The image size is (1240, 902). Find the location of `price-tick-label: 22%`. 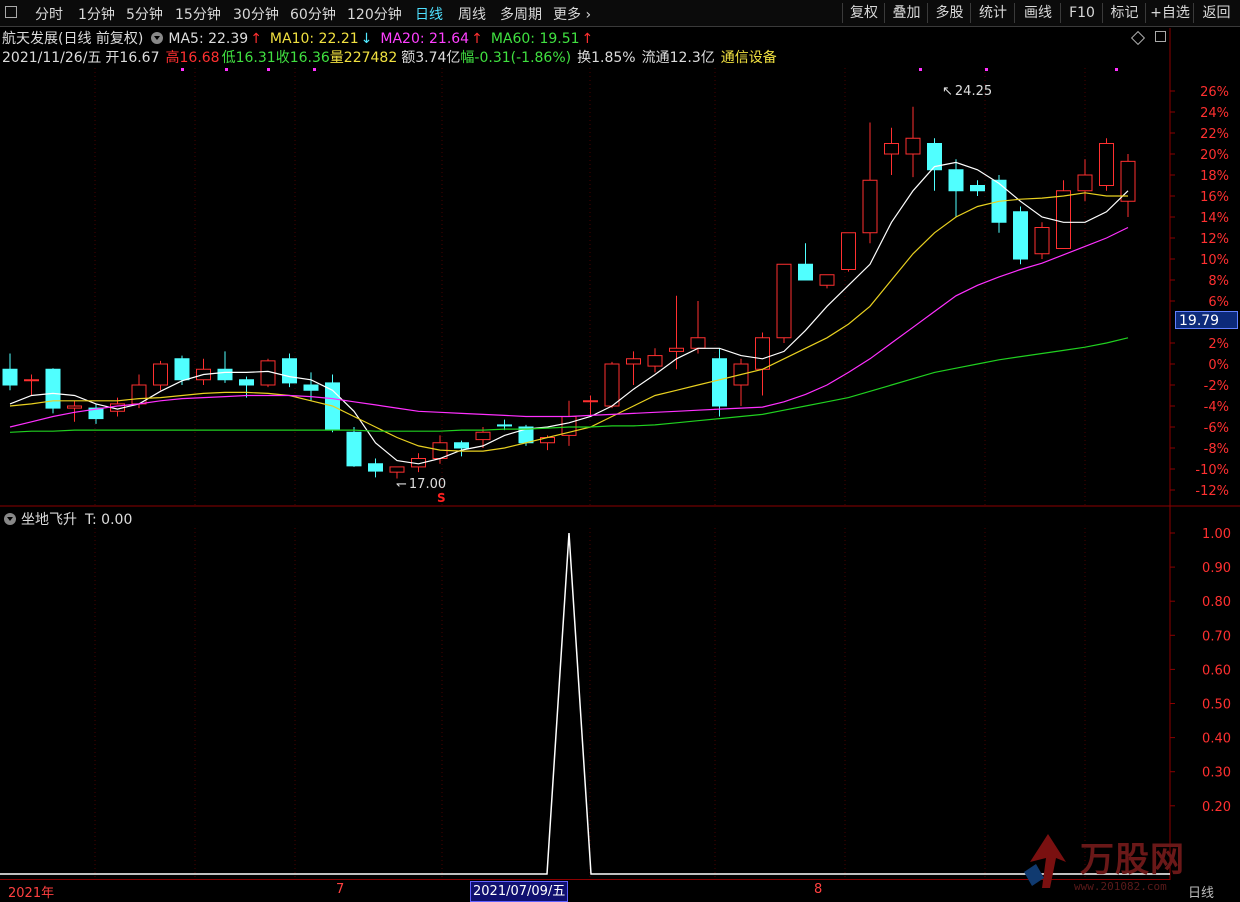

price-tick-label: 22% is located at coordinates (1214, 134).